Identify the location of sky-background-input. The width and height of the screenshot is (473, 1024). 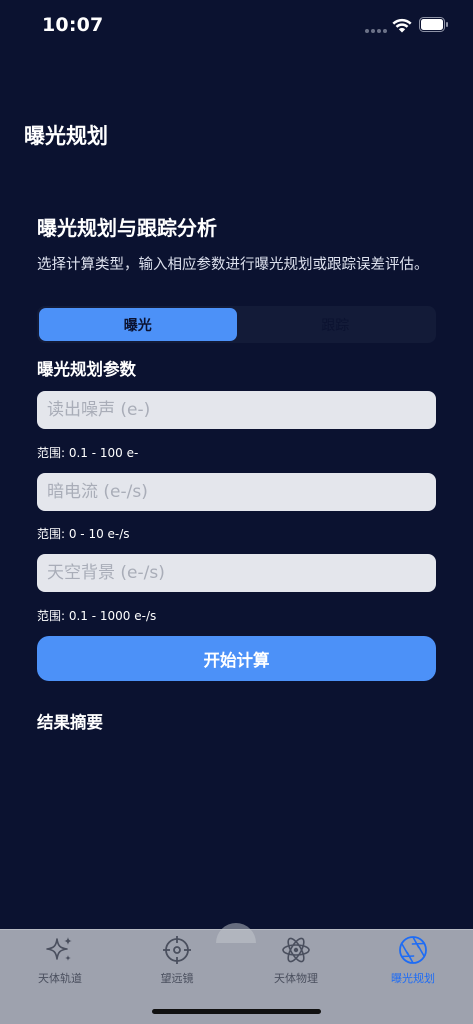
(236, 573).